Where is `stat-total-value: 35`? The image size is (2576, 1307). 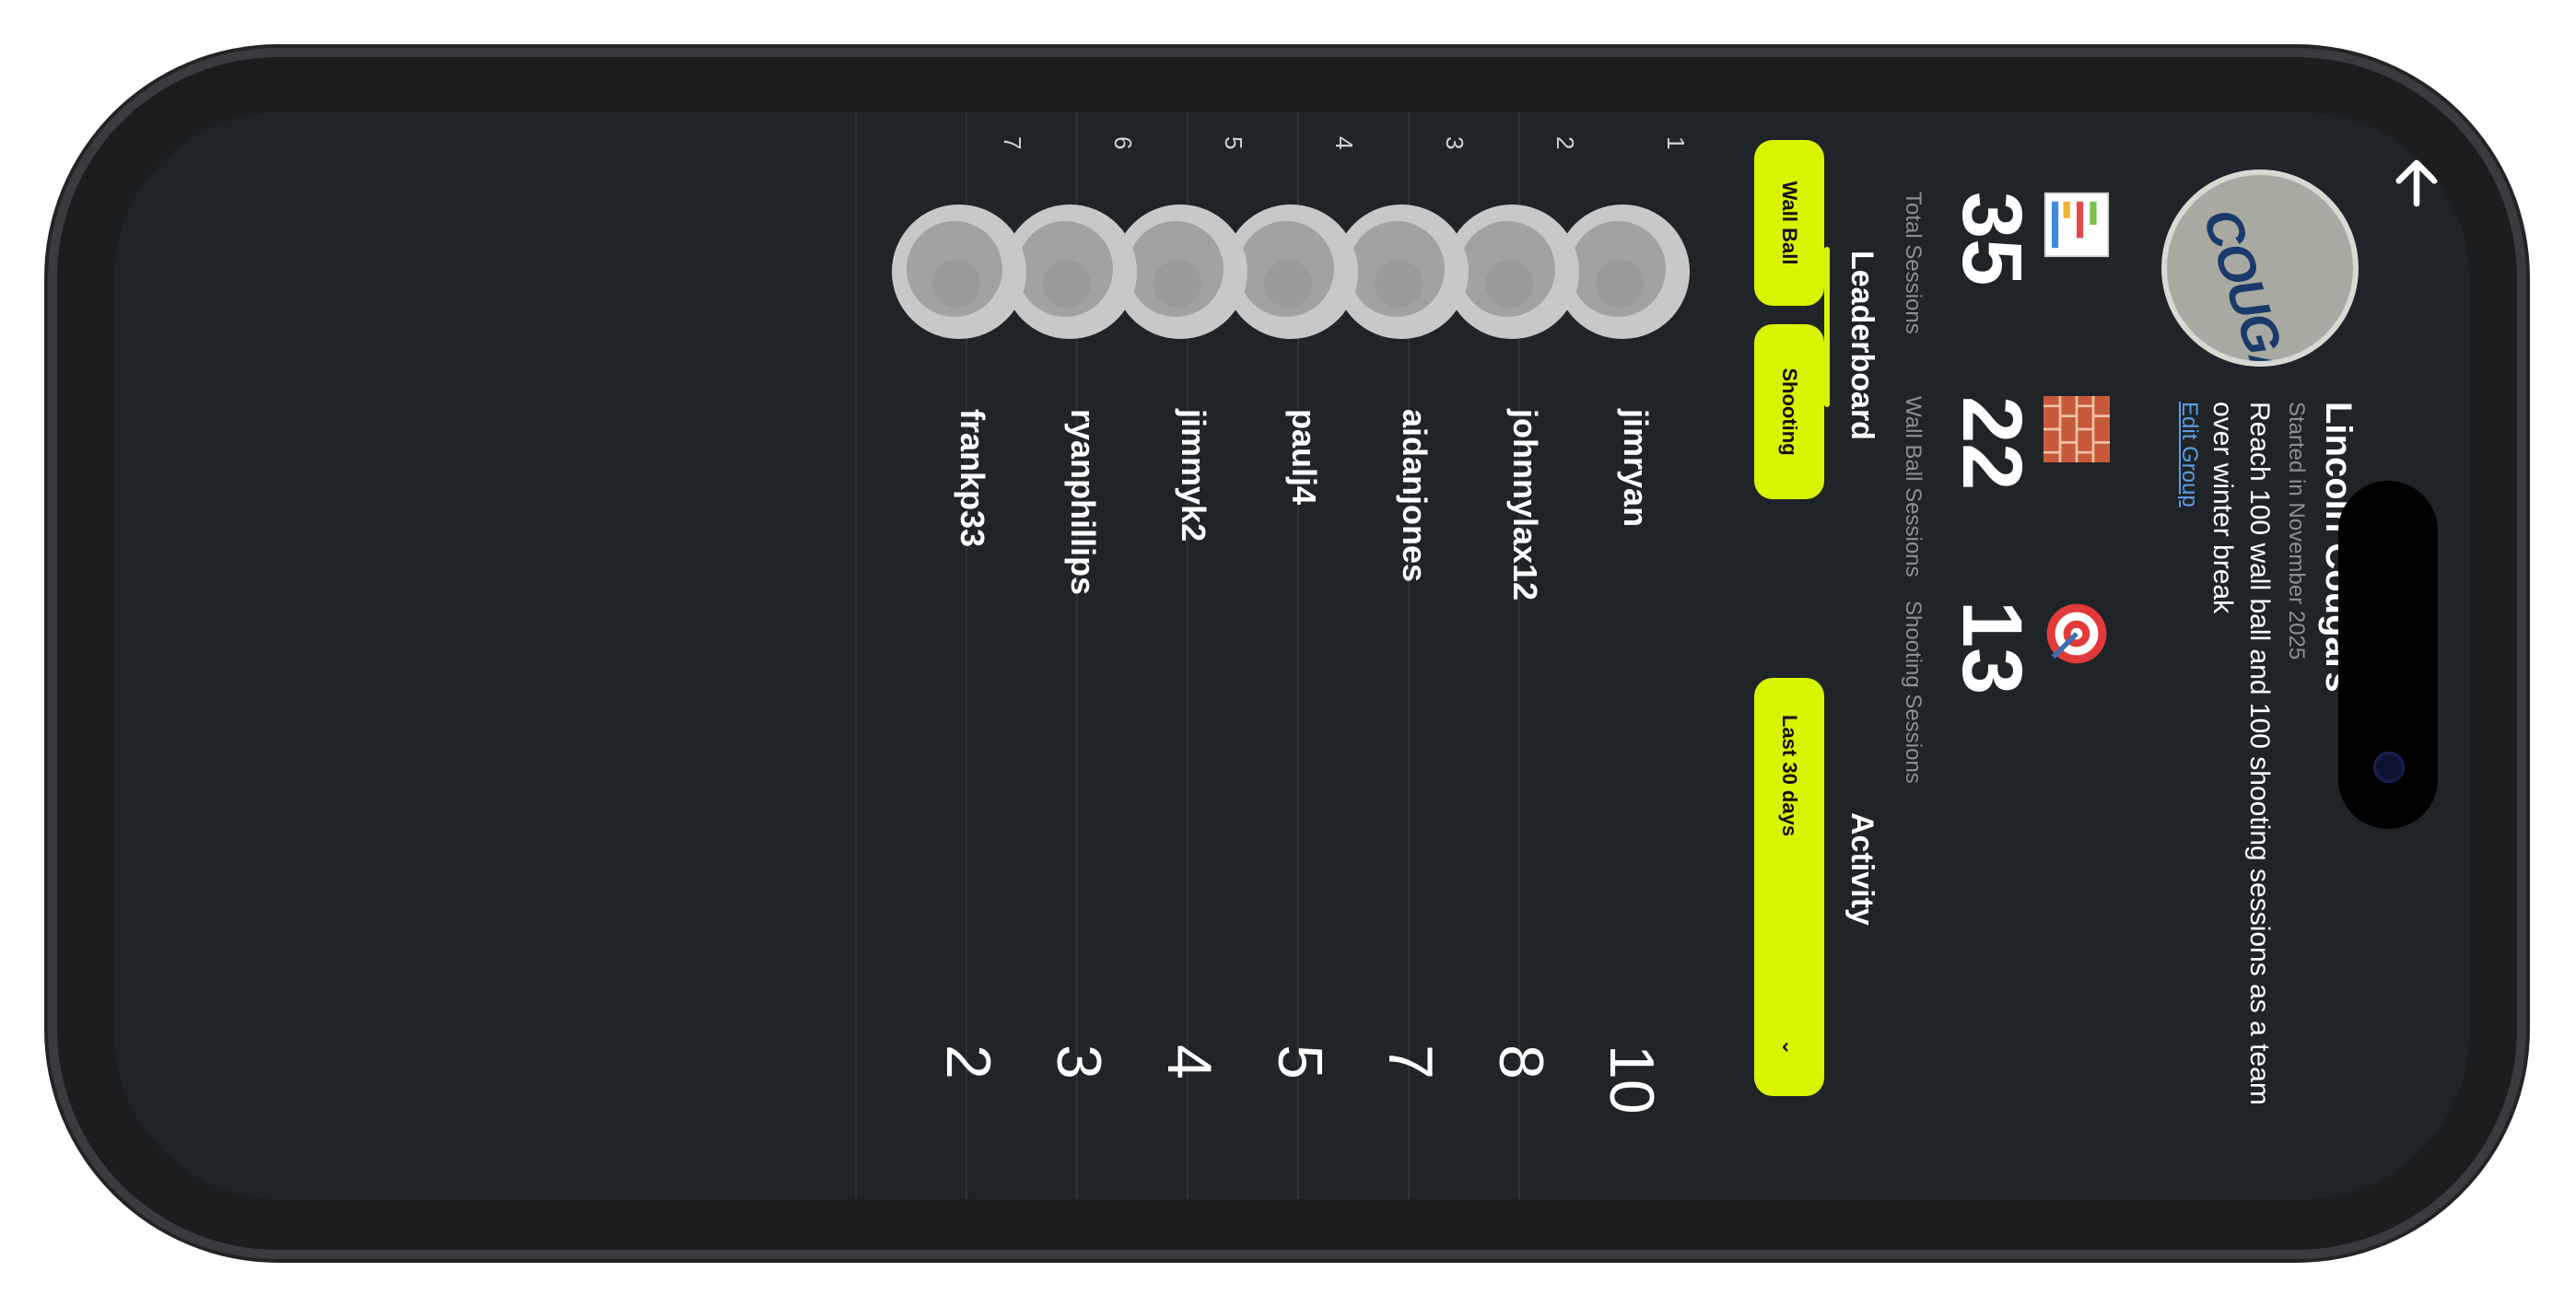 stat-total-value: 35 is located at coordinates (1992, 239).